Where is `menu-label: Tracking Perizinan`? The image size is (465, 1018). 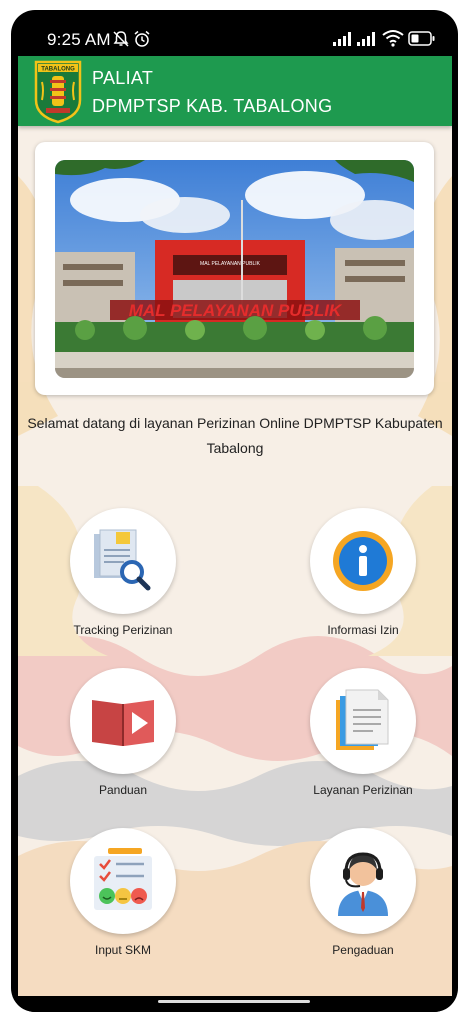 menu-label: Tracking Perizinan is located at coordinates (123, 630).